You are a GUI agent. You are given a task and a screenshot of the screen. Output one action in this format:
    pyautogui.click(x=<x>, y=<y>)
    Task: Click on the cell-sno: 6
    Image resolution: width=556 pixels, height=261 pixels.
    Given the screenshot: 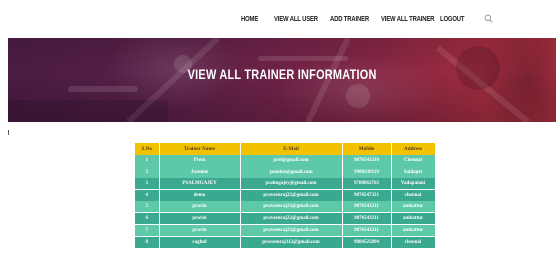 What is the action you would take?
    pyautogui.click(x=147, y=218)
    